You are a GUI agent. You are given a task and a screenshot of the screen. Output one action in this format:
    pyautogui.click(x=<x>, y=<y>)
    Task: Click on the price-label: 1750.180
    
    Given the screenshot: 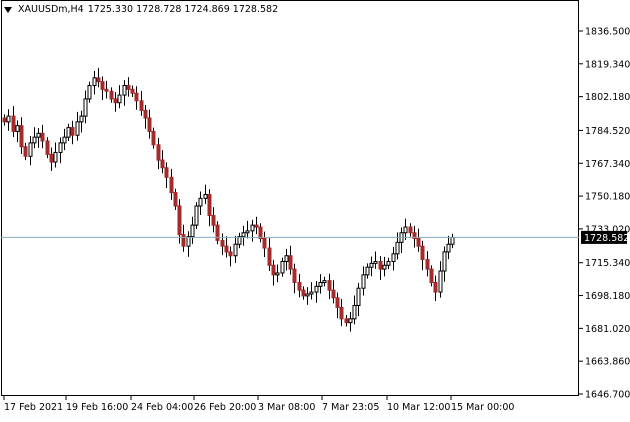 What is the action you would take?
    pyautogui.click(x=607, y=197)
    